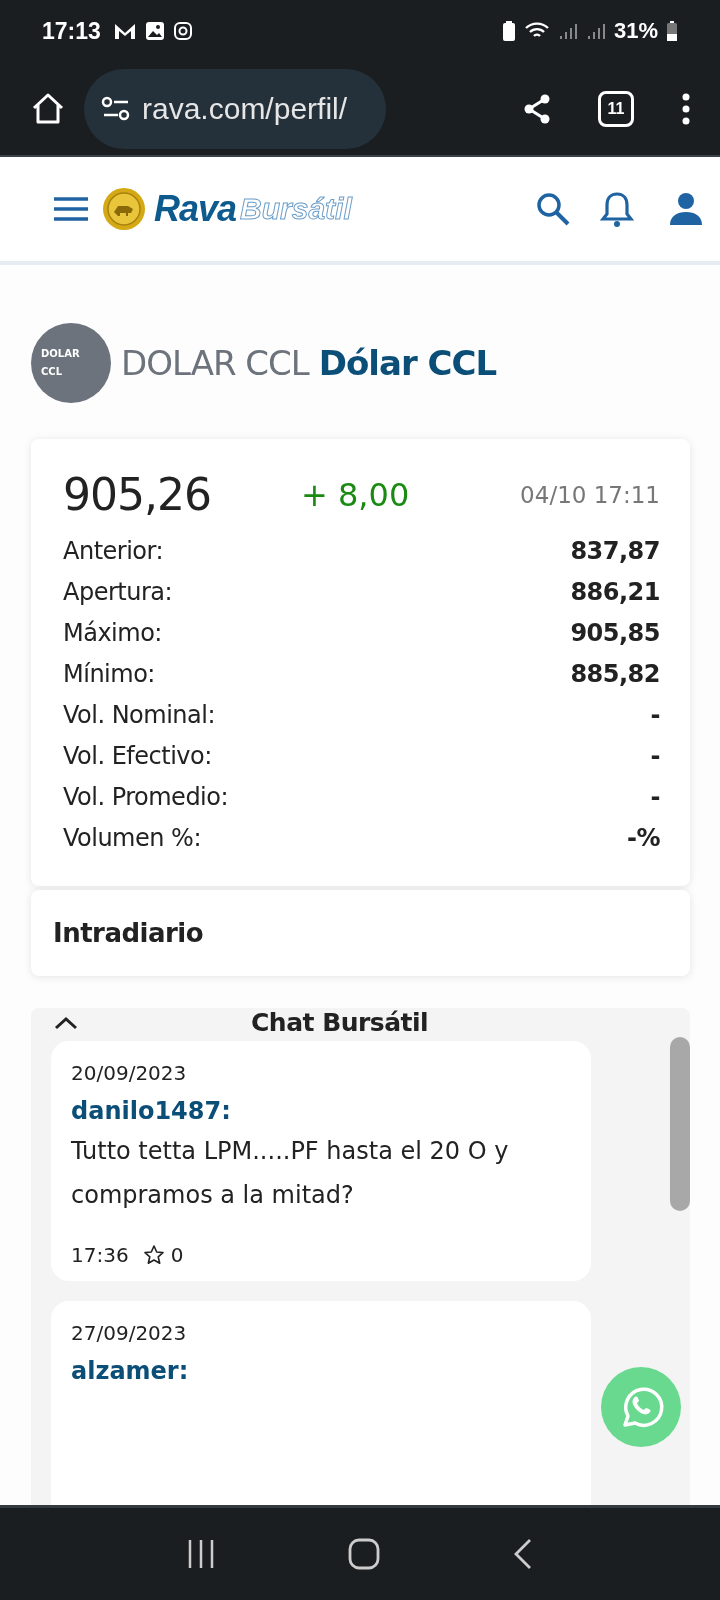 Image resolution: width=720 pixels, height=1600 pixels. What do you see at coordinates (680, 1124) in the screenshot?
I see `scrollbar-thumb` at bounding box center [680, 1124].